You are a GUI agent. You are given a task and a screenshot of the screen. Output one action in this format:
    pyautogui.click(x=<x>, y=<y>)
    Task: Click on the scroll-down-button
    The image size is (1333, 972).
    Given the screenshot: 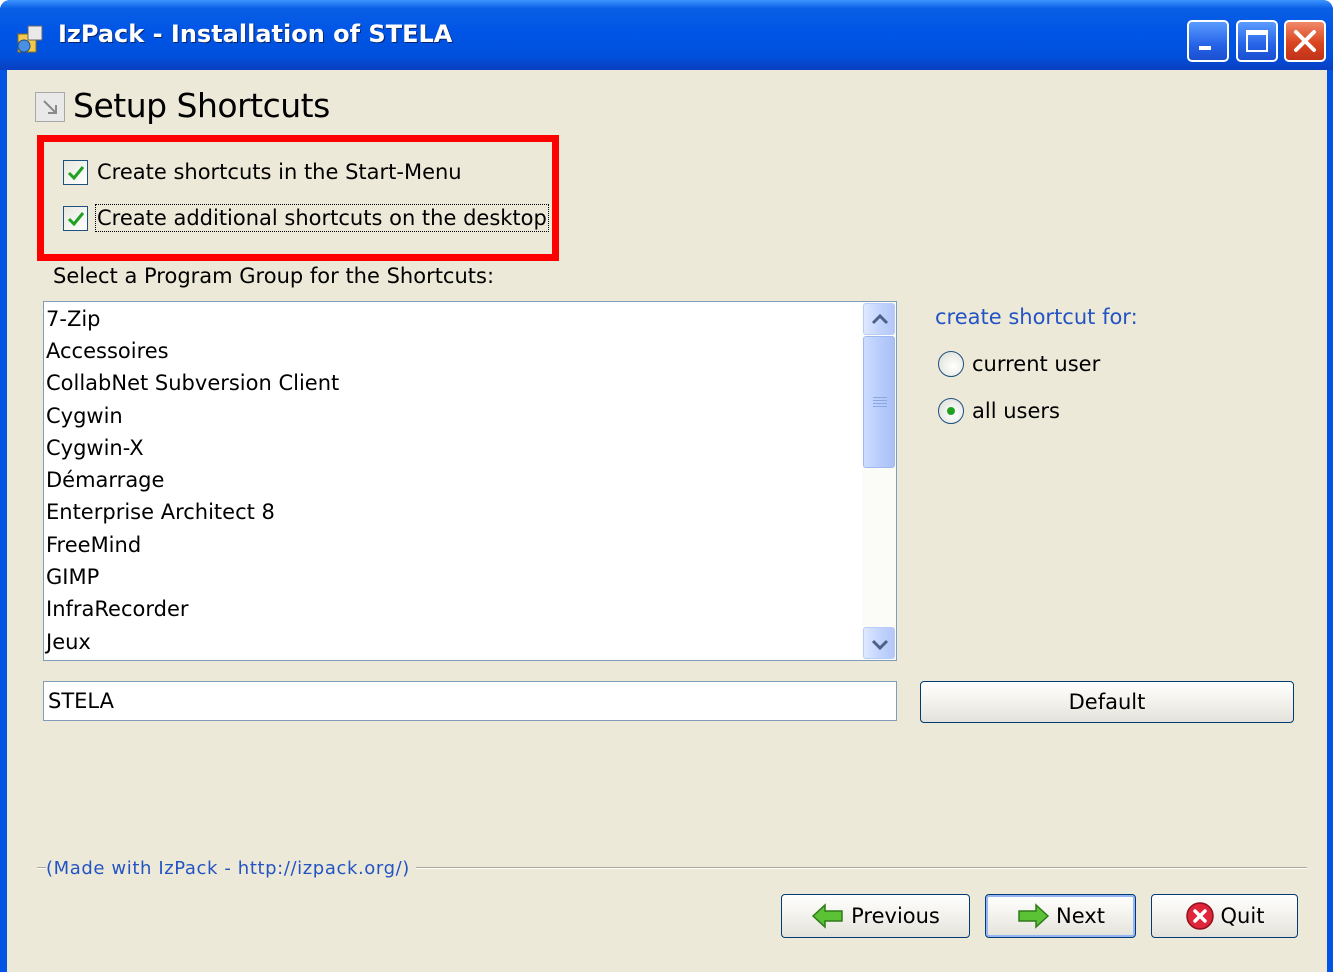 What is the action you would take?
    pyautogui.click(x=879, y=643)
    